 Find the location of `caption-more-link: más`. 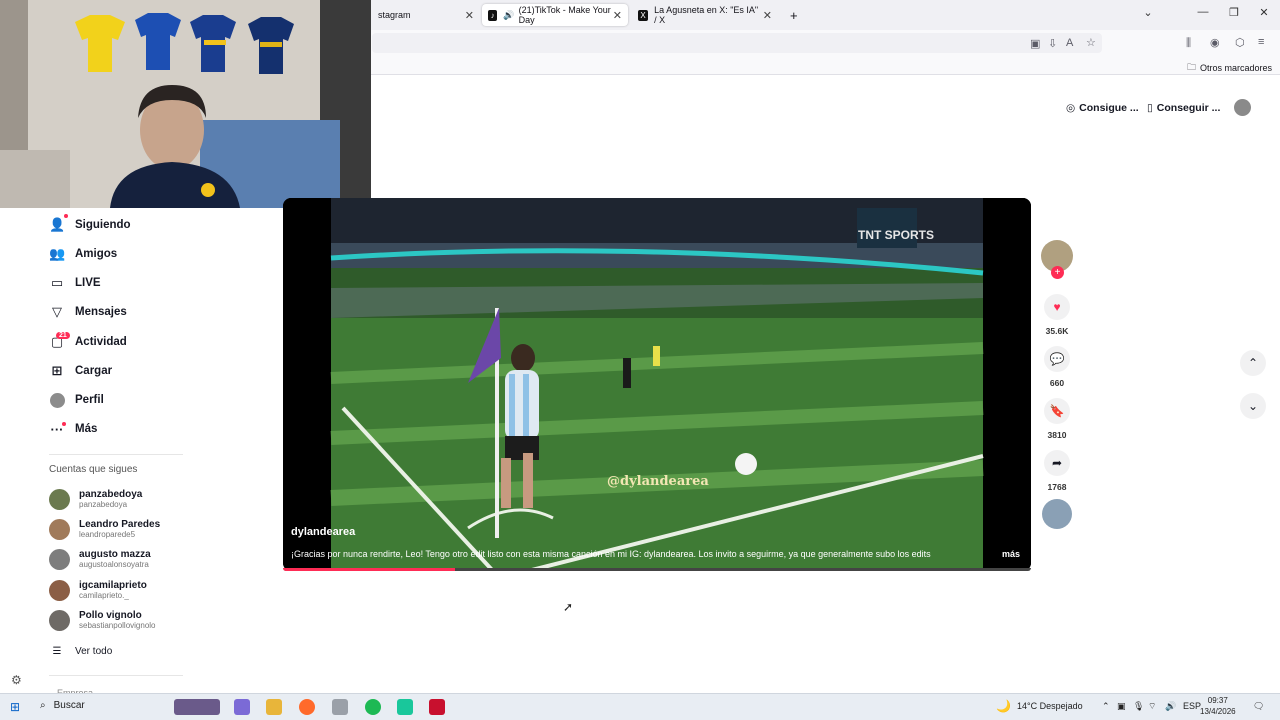

caption-more-link: más is located at coordinates (1011, 554).